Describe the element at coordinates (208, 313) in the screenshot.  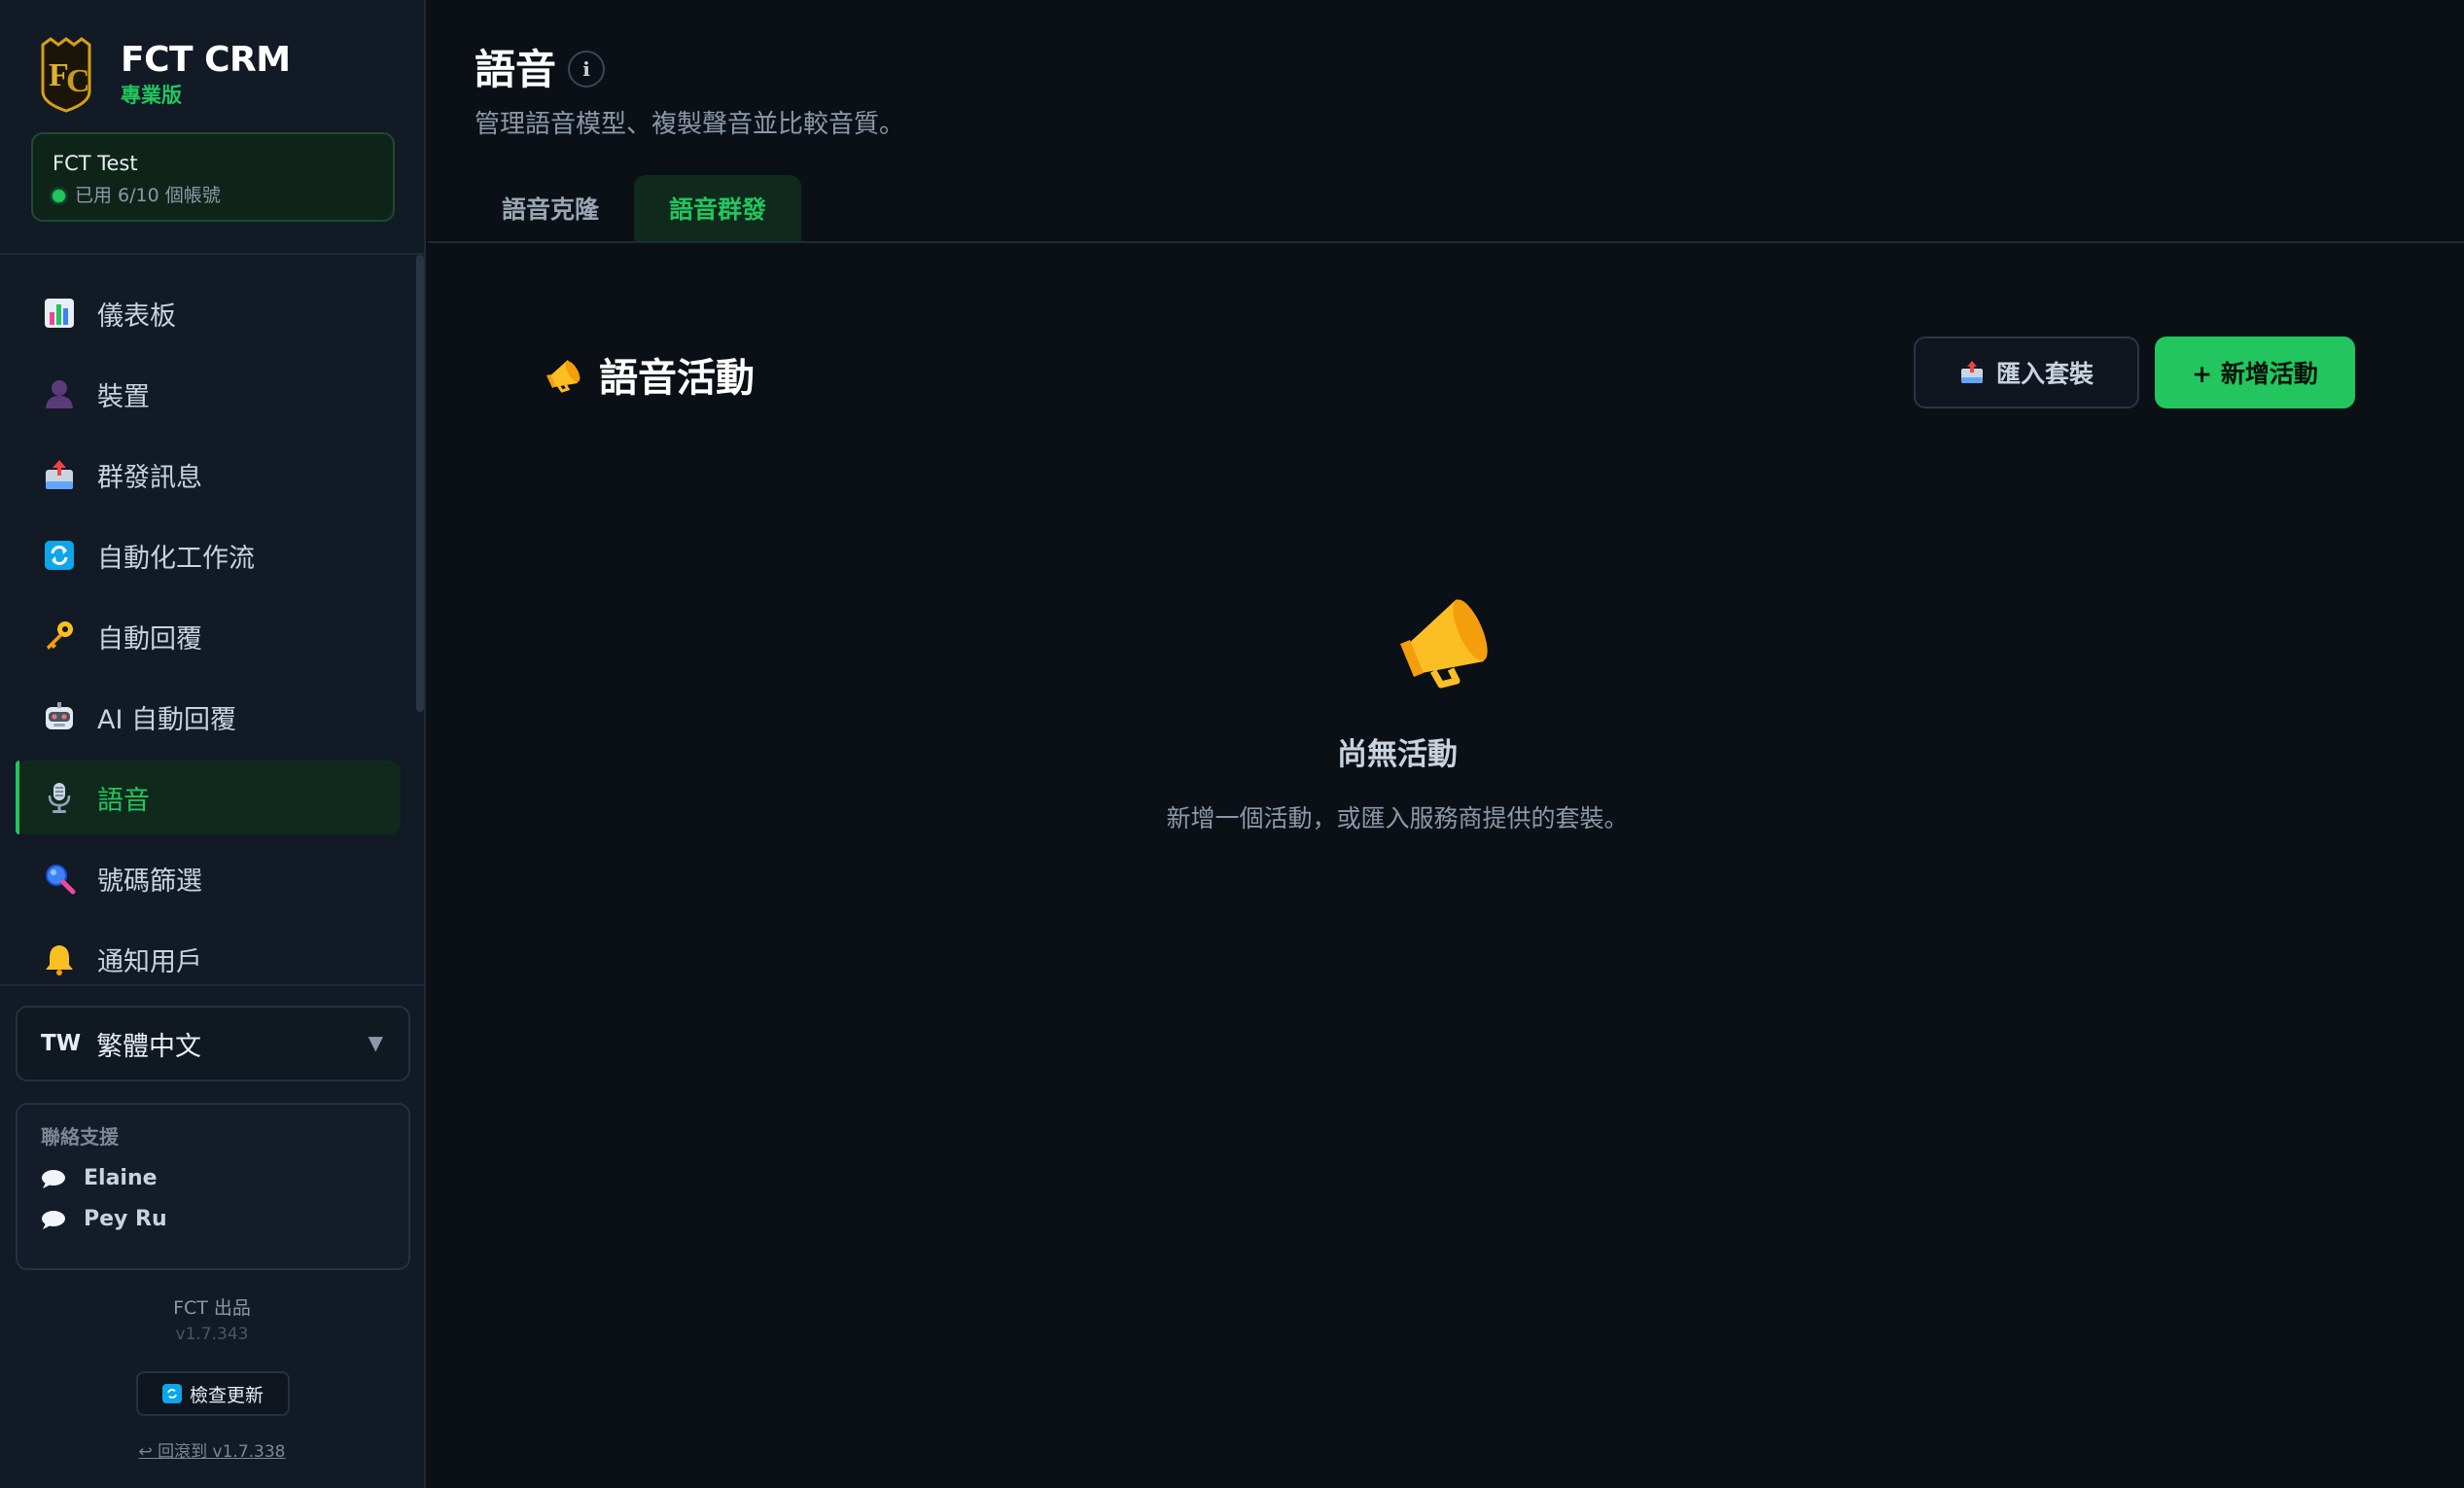
I see `sidebar-item-dashboard: 儀表板` at that location.